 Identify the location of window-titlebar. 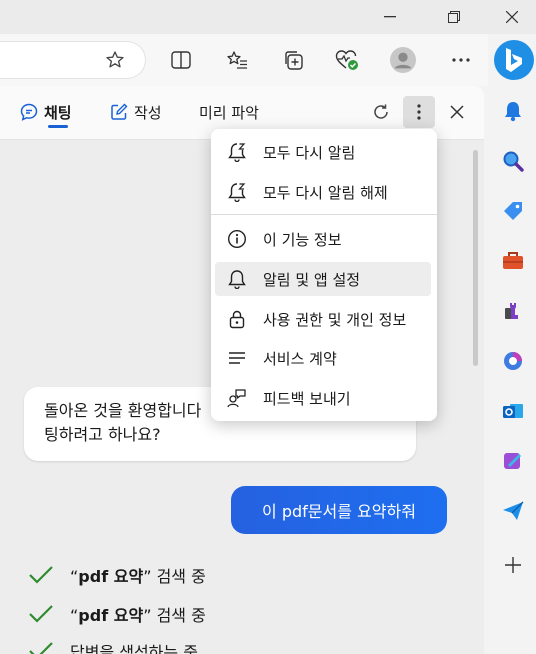
(268, 17).